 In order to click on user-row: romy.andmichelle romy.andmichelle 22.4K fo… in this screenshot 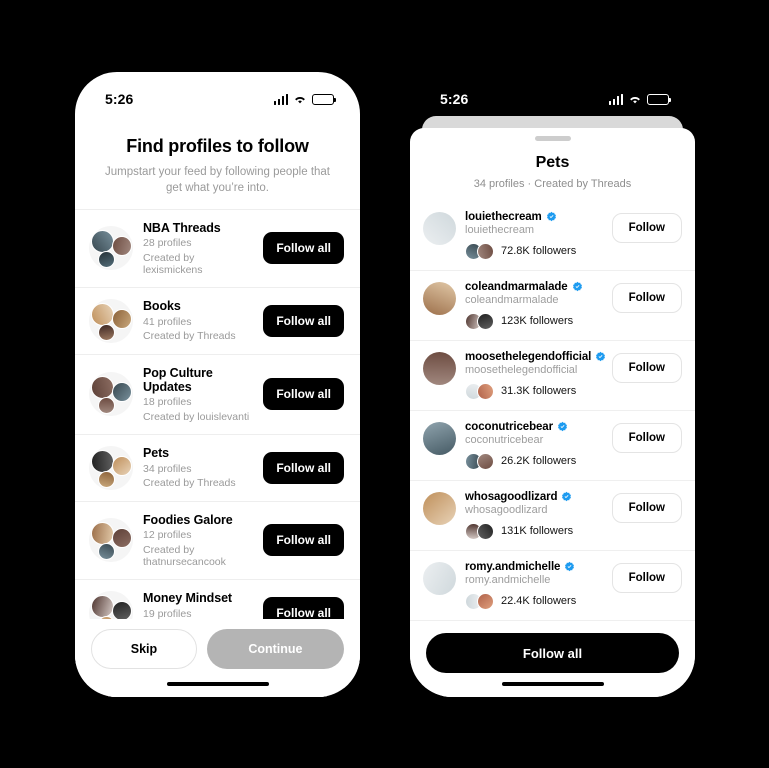, I will do `click(552, 584)`.